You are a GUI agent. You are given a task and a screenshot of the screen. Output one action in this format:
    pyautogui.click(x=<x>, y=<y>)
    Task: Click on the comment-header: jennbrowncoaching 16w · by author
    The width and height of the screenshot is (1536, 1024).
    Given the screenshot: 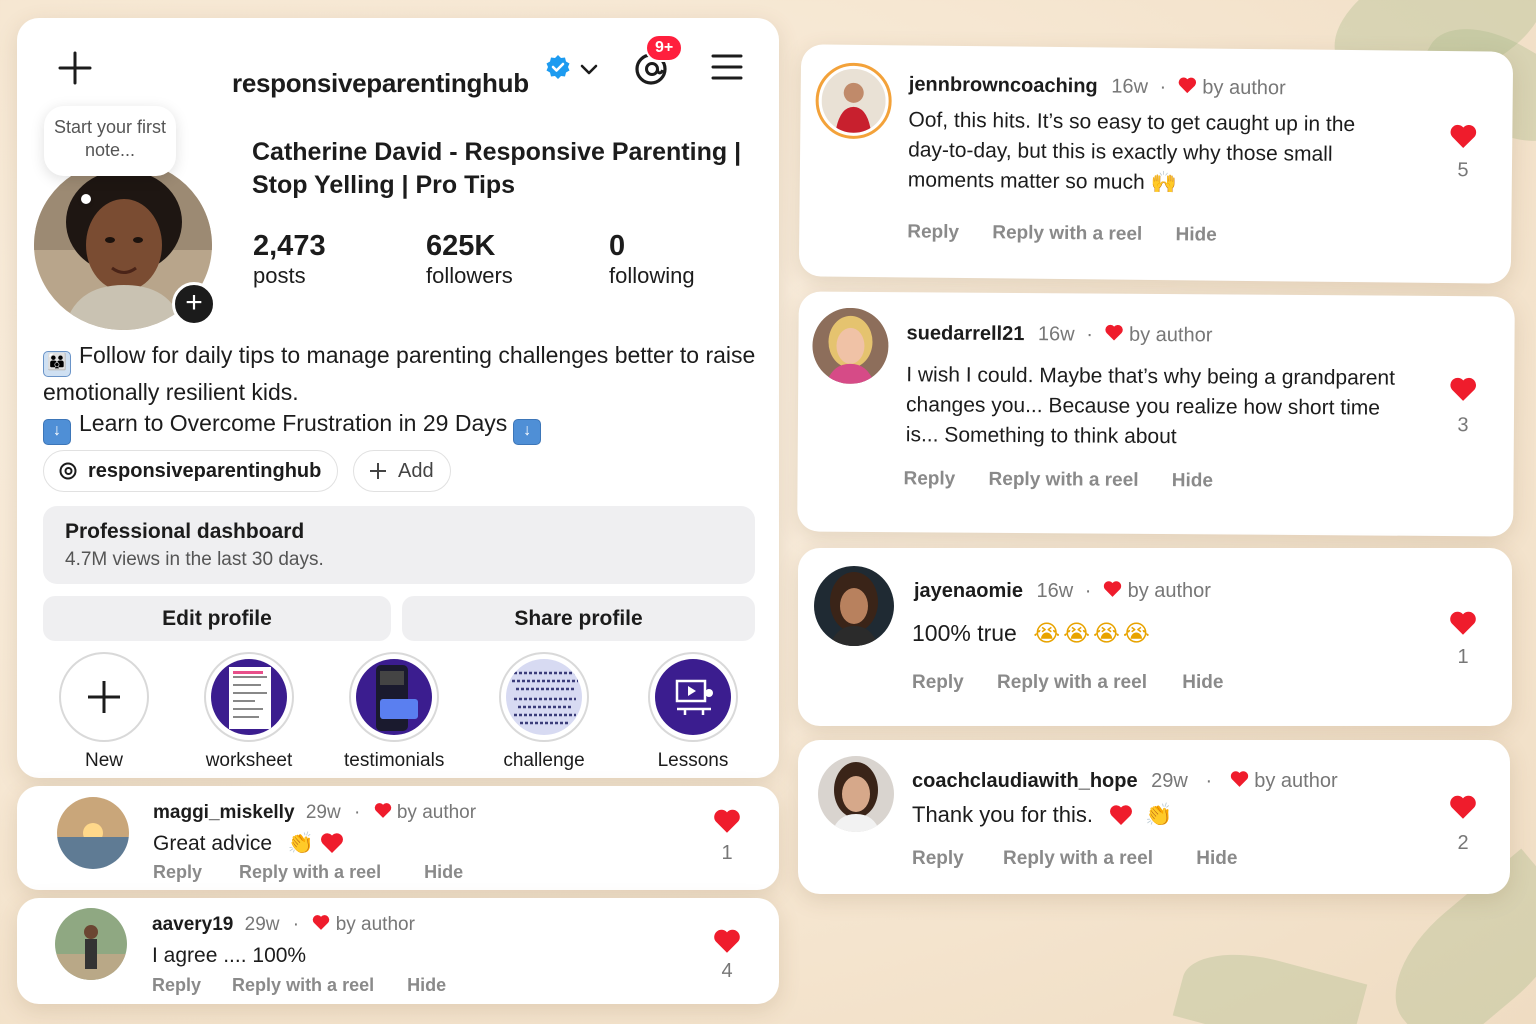 What is the action you would take?
    pyautogui.click(x=1097, y=86)
    